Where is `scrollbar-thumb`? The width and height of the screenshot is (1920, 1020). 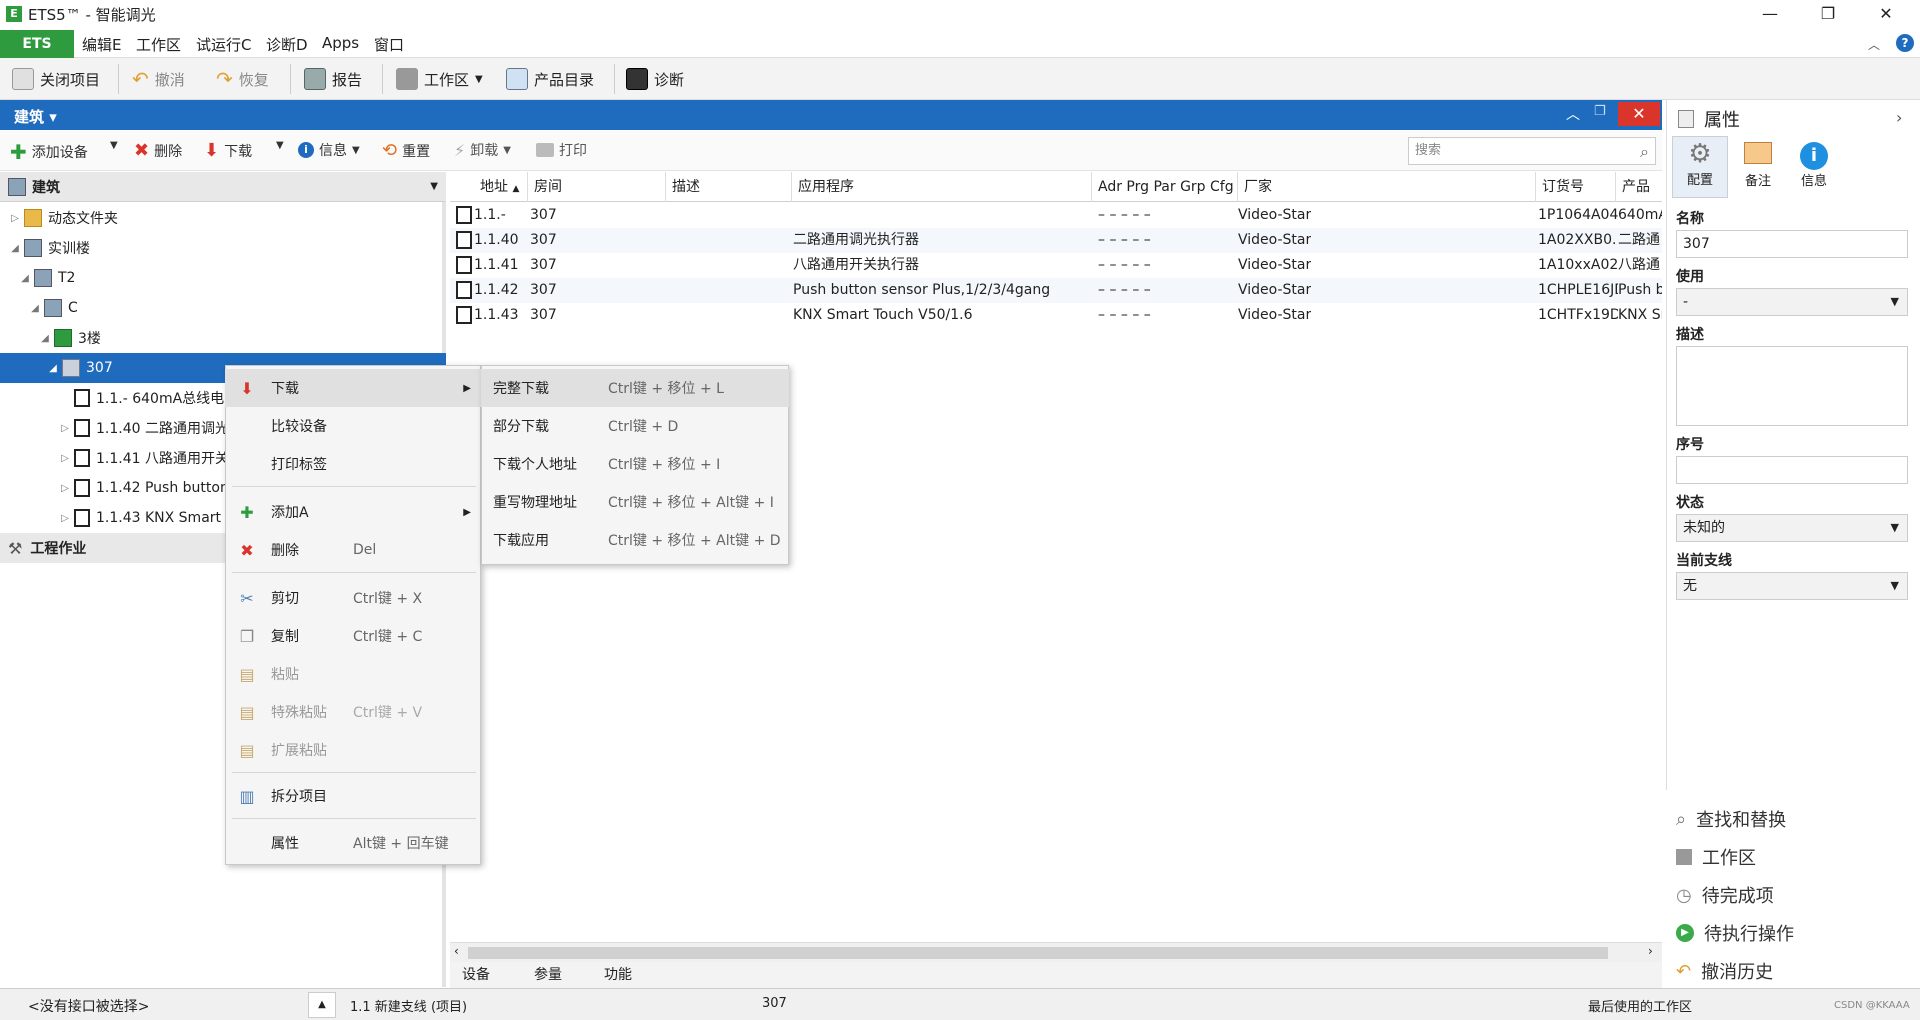 scrollbar-thumb is located at coordinates (1038, 953).